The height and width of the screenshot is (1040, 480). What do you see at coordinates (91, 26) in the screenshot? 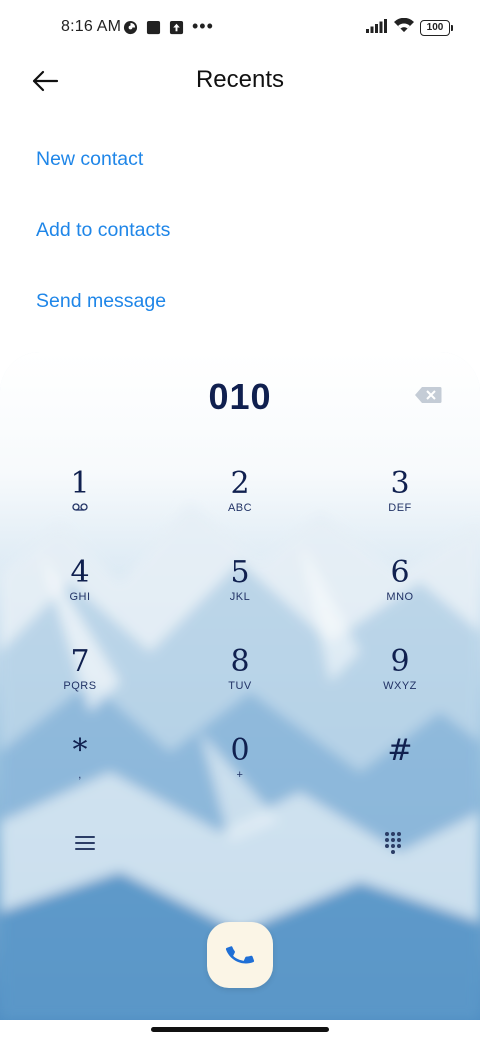
I see `status-time: 8:16 AM` at bounding box center [91, 26].